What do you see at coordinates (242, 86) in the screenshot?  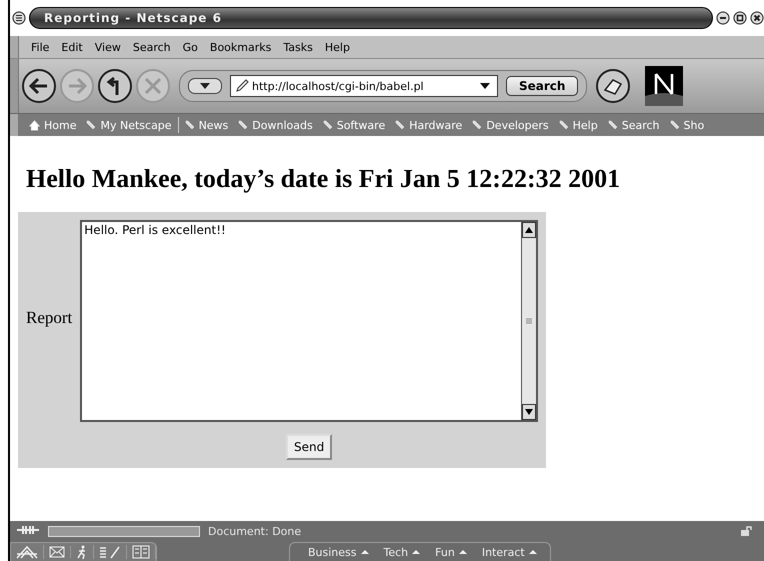 I see `pencil-icon` at bounding box center [242, 86].